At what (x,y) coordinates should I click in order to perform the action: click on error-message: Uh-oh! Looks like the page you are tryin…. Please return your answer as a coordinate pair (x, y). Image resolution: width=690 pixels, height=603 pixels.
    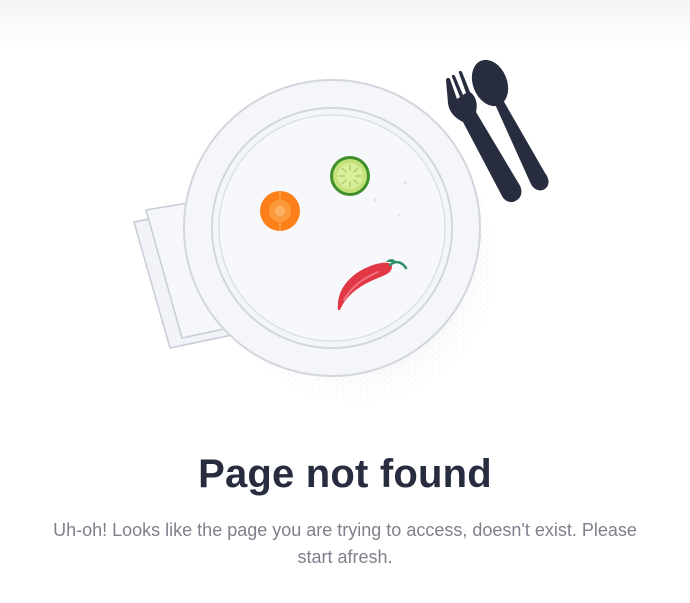
    Looking at the image, I should click on (345, 543).